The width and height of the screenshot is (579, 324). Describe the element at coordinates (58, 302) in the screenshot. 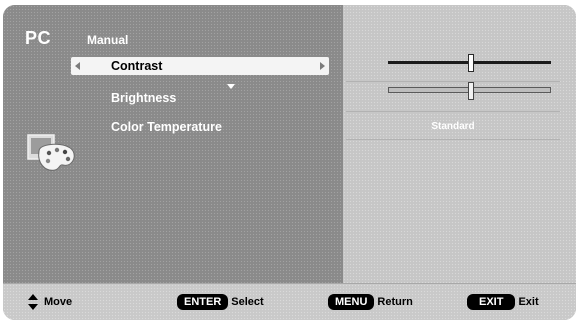

I see `hint-move-label: Move` at that location.